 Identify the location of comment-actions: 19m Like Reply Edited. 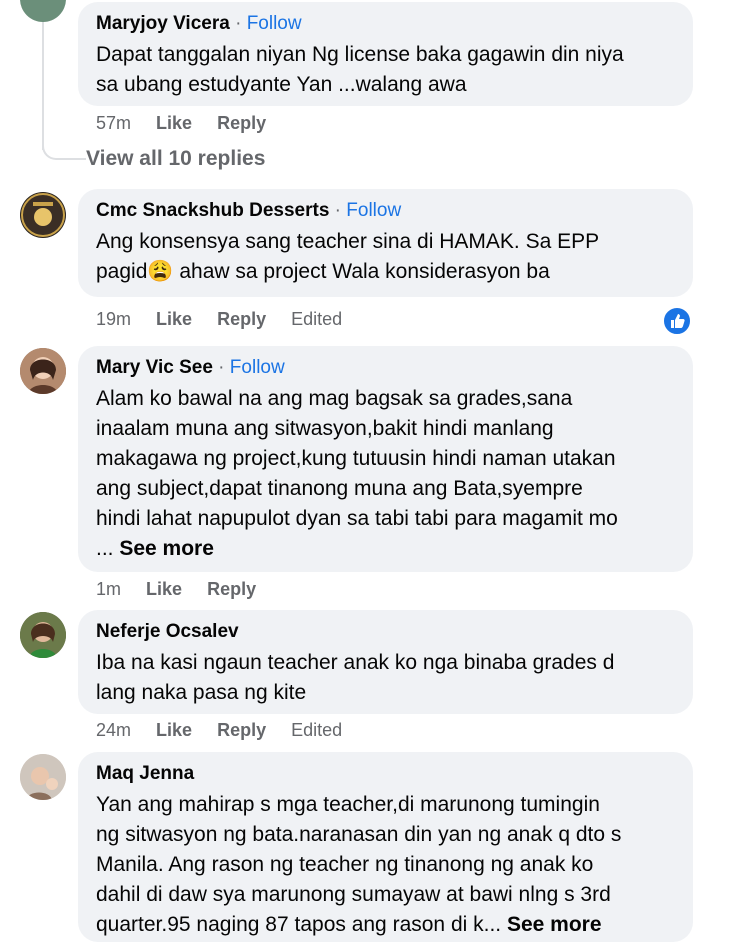
(229, 319).